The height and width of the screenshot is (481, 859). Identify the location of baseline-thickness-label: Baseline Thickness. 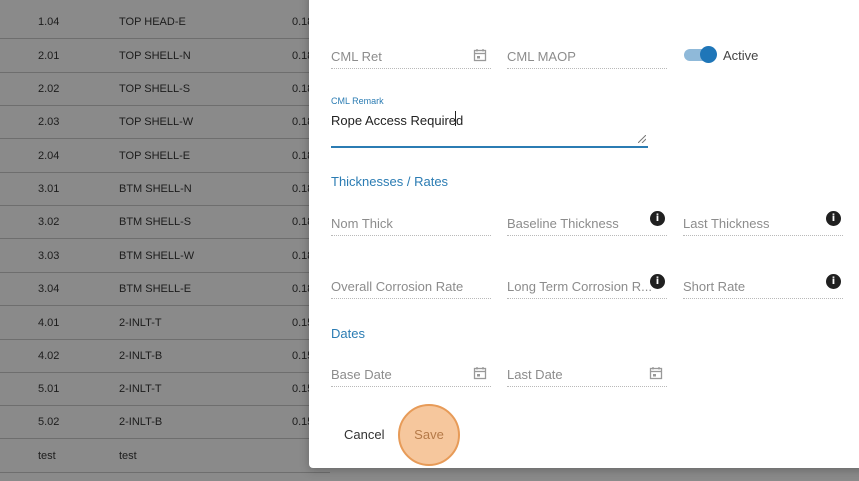
(563, 223).